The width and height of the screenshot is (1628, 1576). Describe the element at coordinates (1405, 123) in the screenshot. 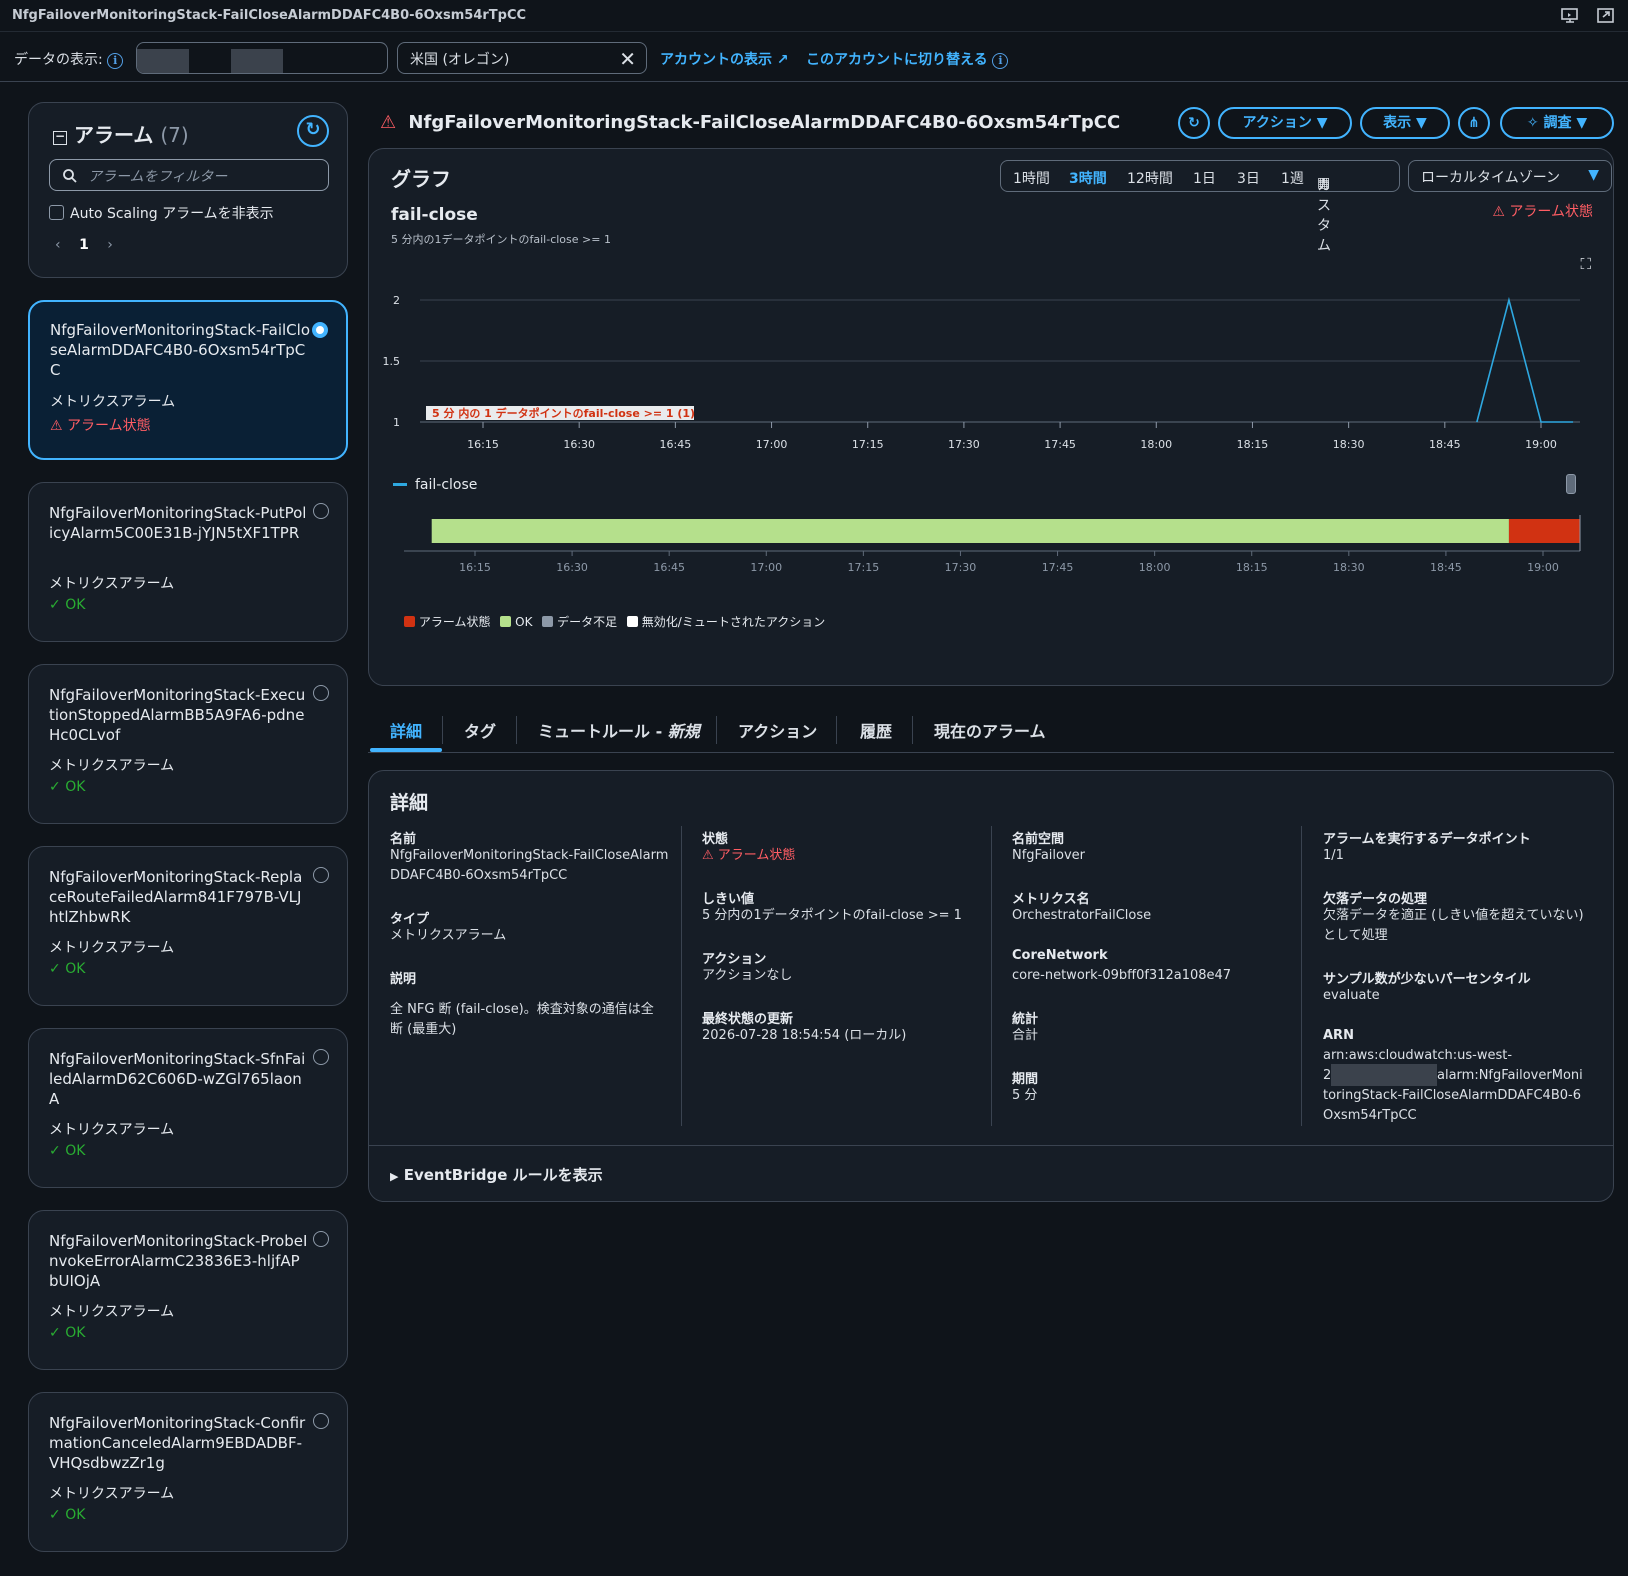

I see `view-button: 表示 ▼` at that location.